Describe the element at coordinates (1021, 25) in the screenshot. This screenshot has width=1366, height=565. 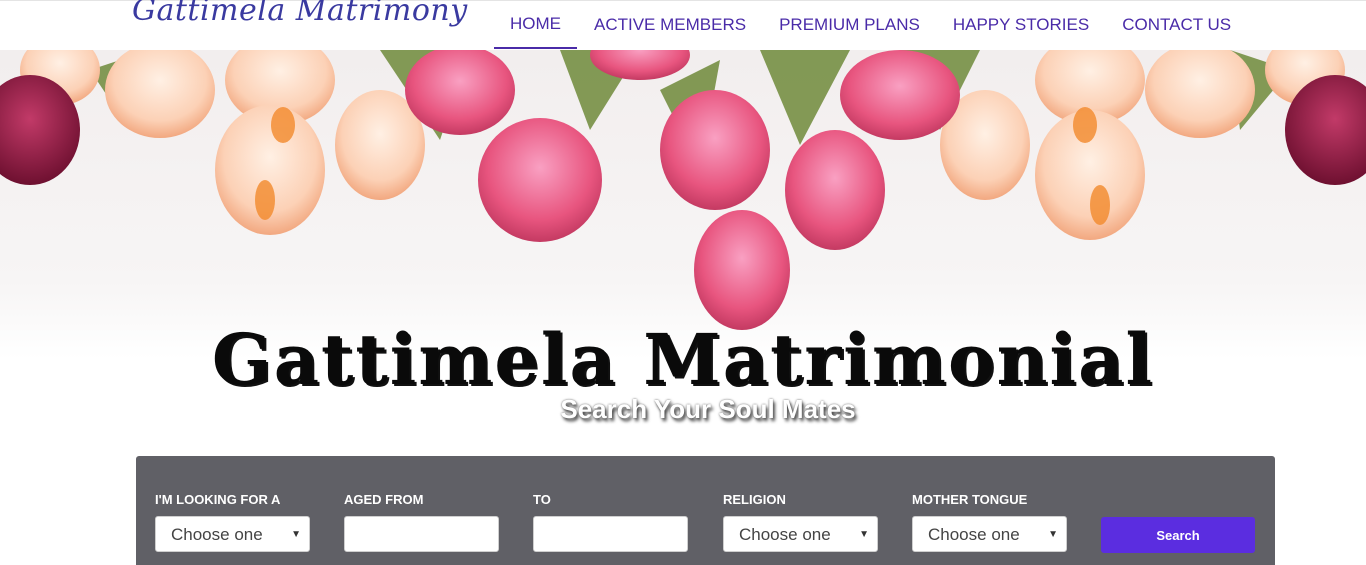
I see `nav-happy-stories: HAPPY STORIES` at that location.